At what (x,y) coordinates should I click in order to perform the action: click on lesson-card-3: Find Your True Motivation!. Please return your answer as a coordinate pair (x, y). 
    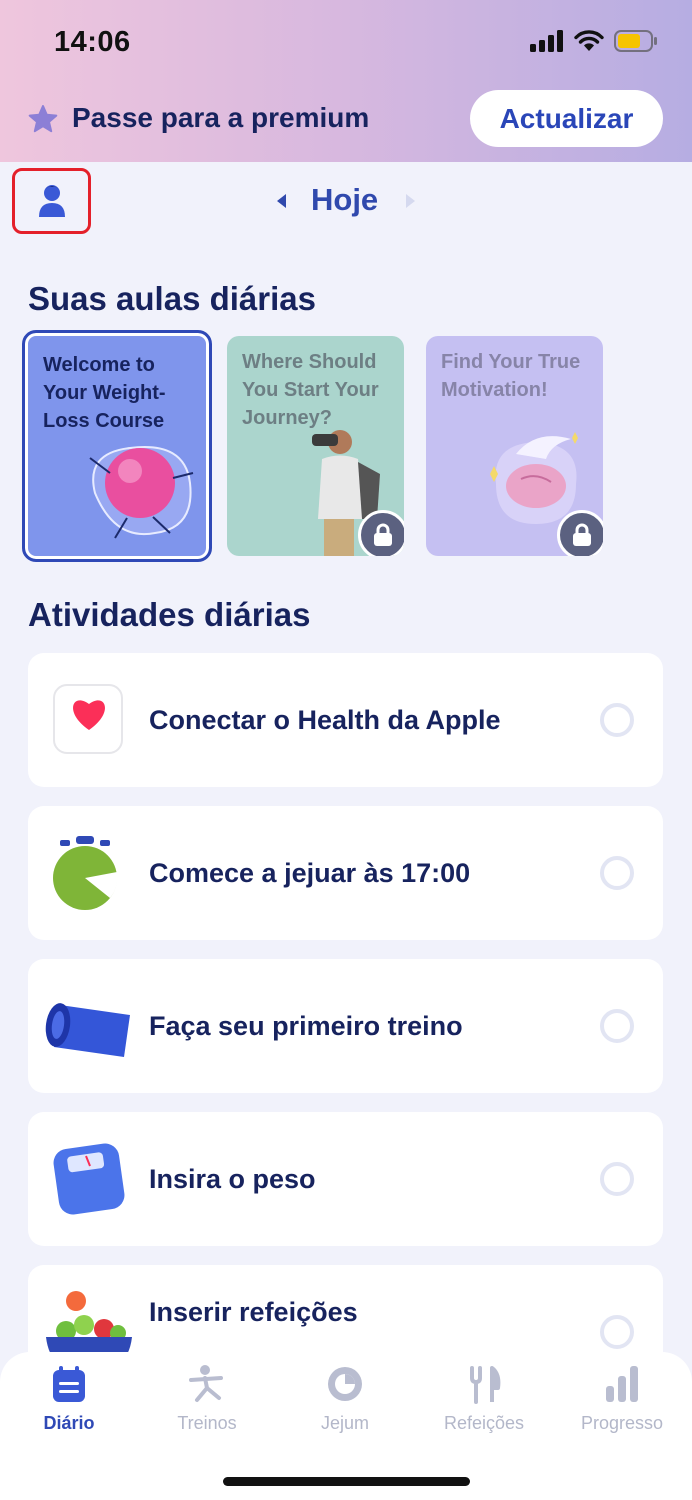
    Looking at the image, I should click on (514, 446).